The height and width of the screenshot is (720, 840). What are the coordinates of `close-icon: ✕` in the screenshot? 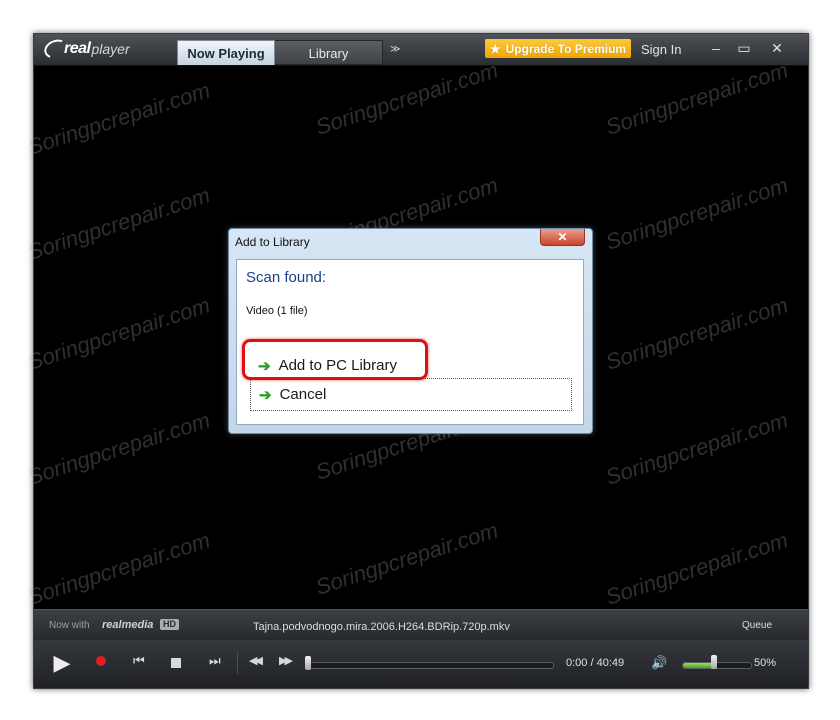 It's located at (777, 48).